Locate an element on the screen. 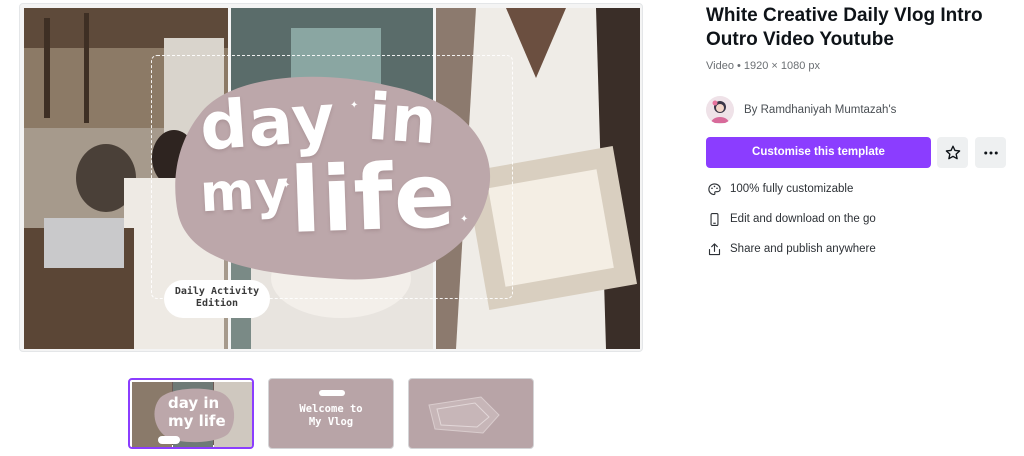 This screenshot has width=1024, height=456. thumb-2-pill is located at coordinates (332, 393).